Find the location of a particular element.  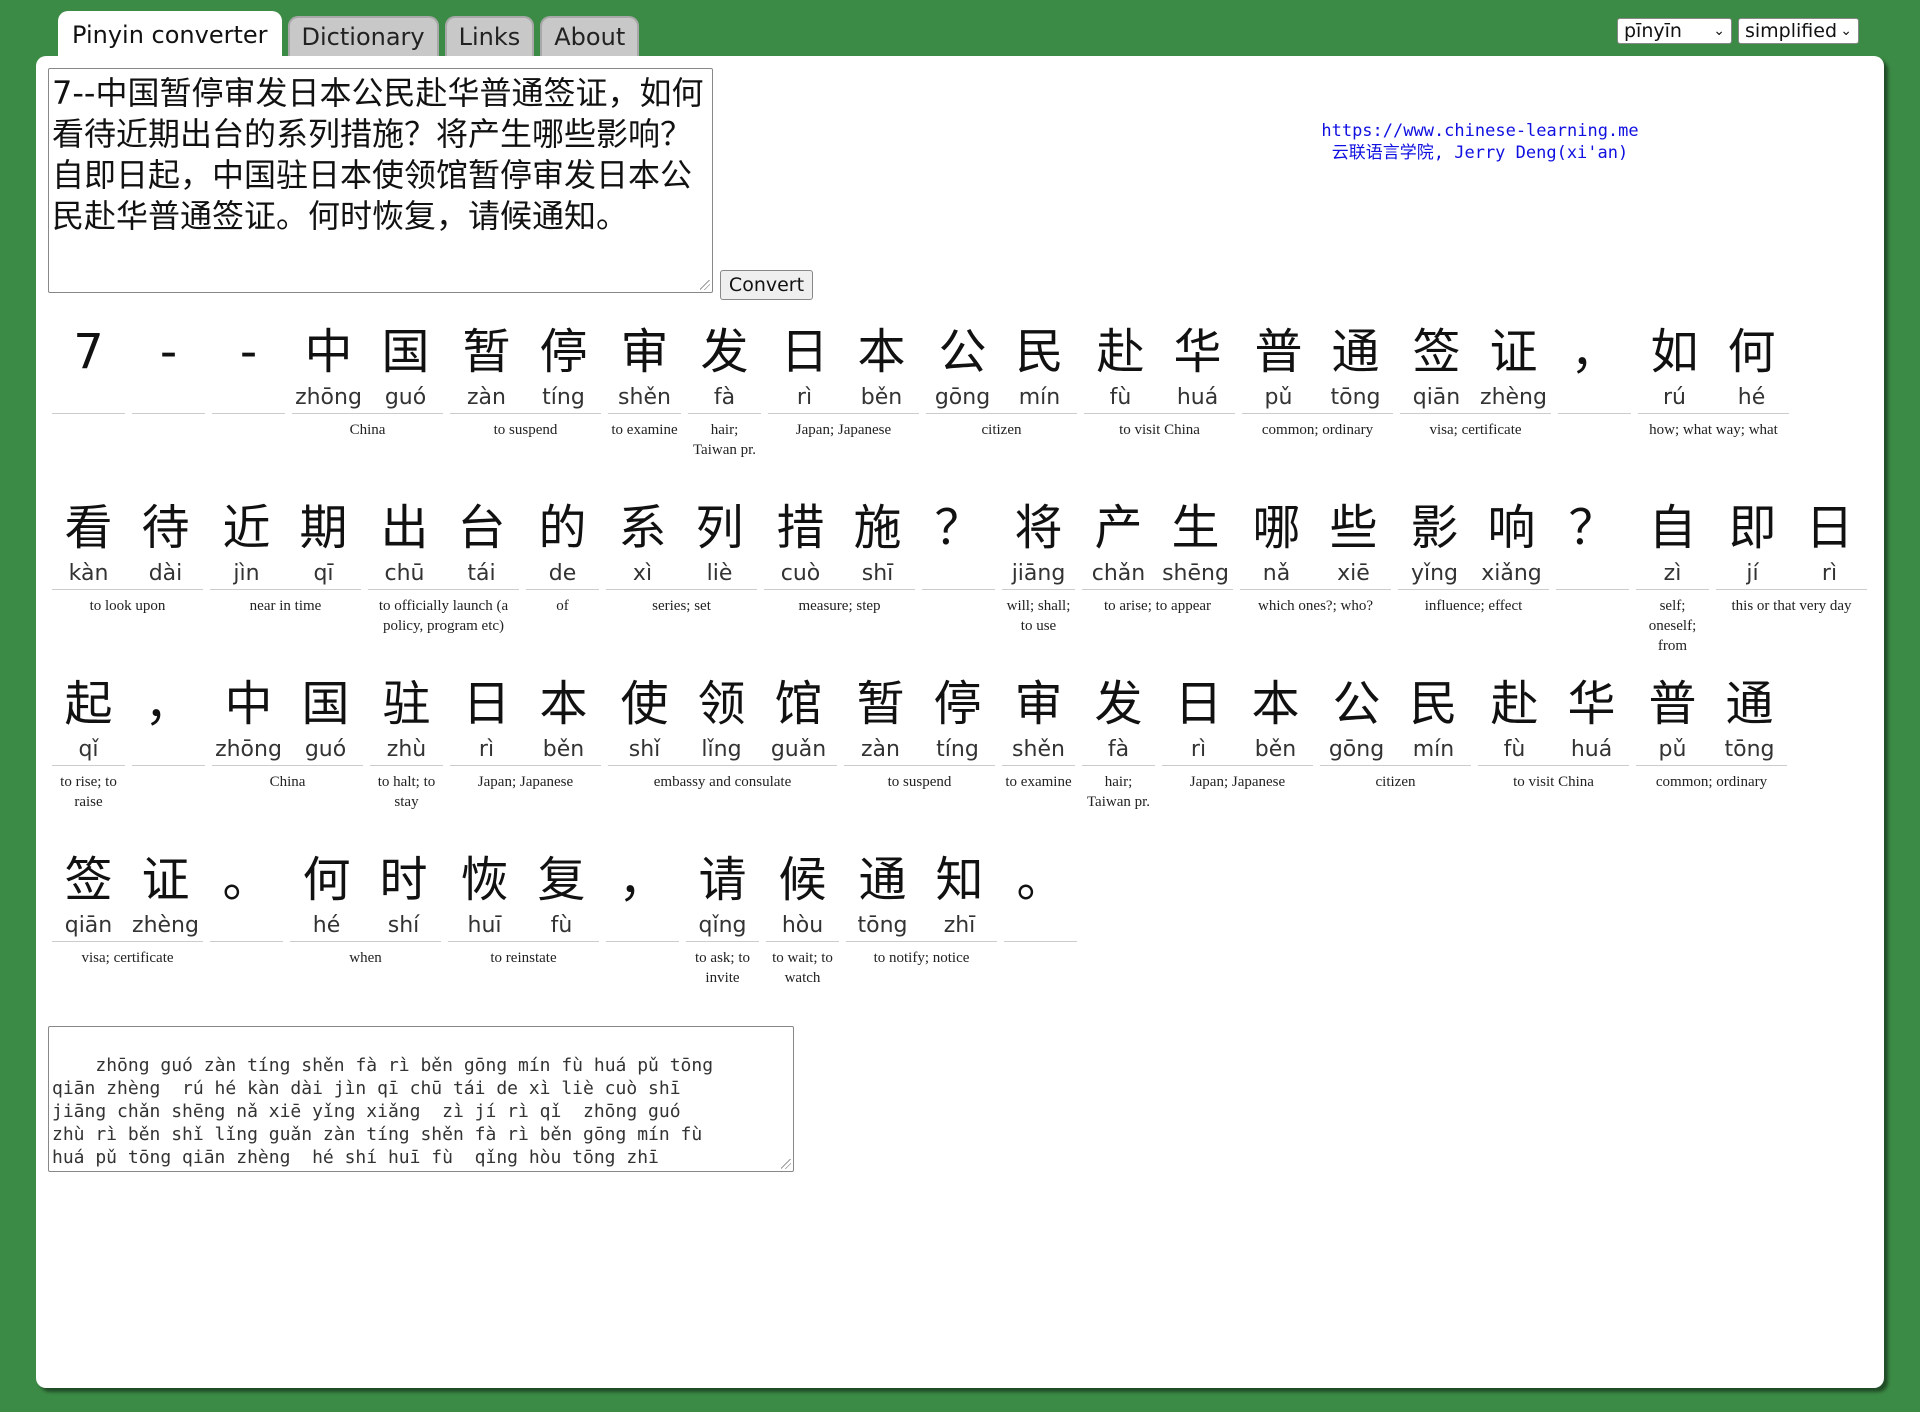

pinyin-syllable: gōng is located at coordinates (962, 397).